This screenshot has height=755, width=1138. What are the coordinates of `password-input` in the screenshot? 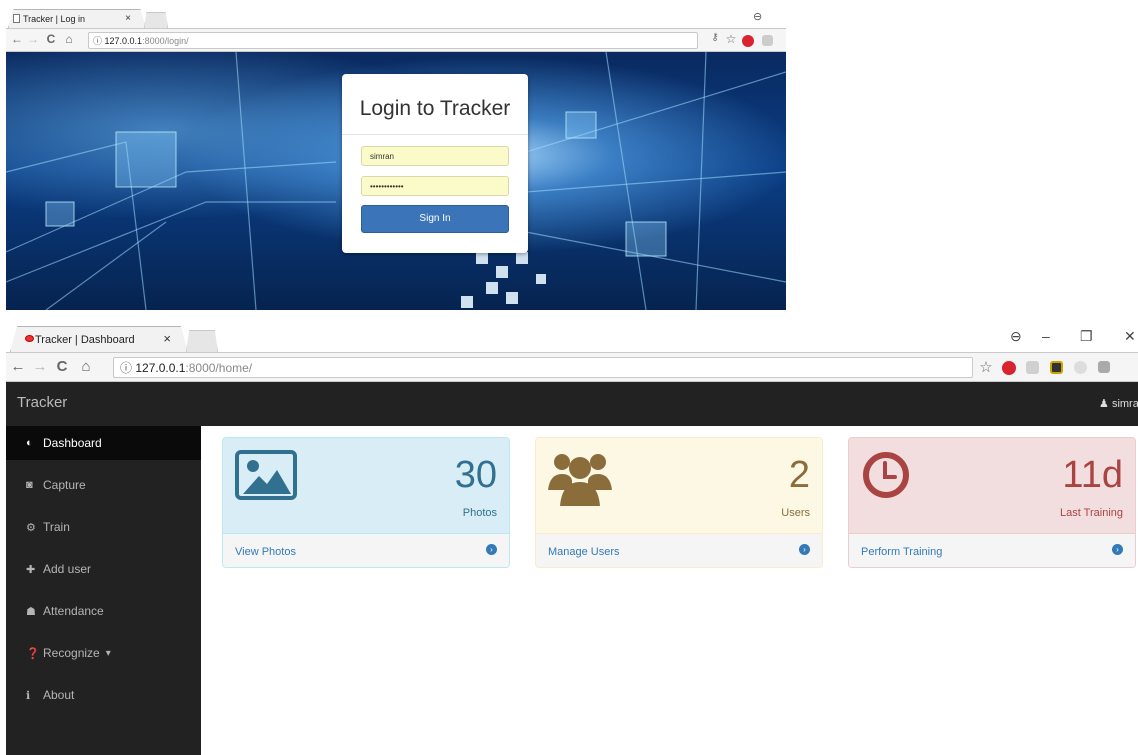 It's located at (435, 186).